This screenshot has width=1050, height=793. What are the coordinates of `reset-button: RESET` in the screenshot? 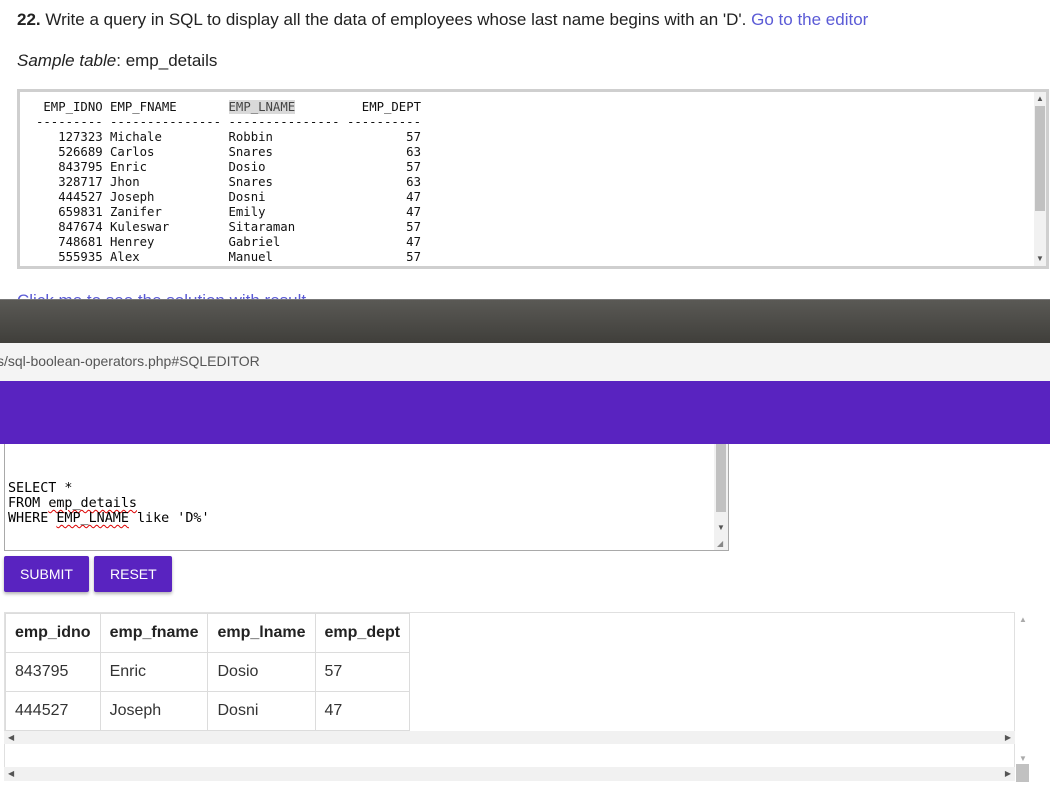 It's located at (133, 574).